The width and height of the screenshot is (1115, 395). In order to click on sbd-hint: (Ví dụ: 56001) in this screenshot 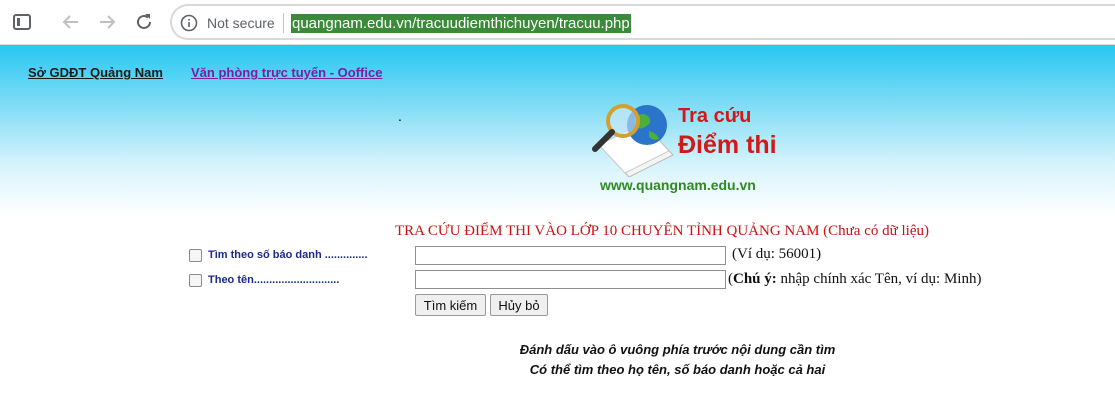, I will do `click(777, 254)`.